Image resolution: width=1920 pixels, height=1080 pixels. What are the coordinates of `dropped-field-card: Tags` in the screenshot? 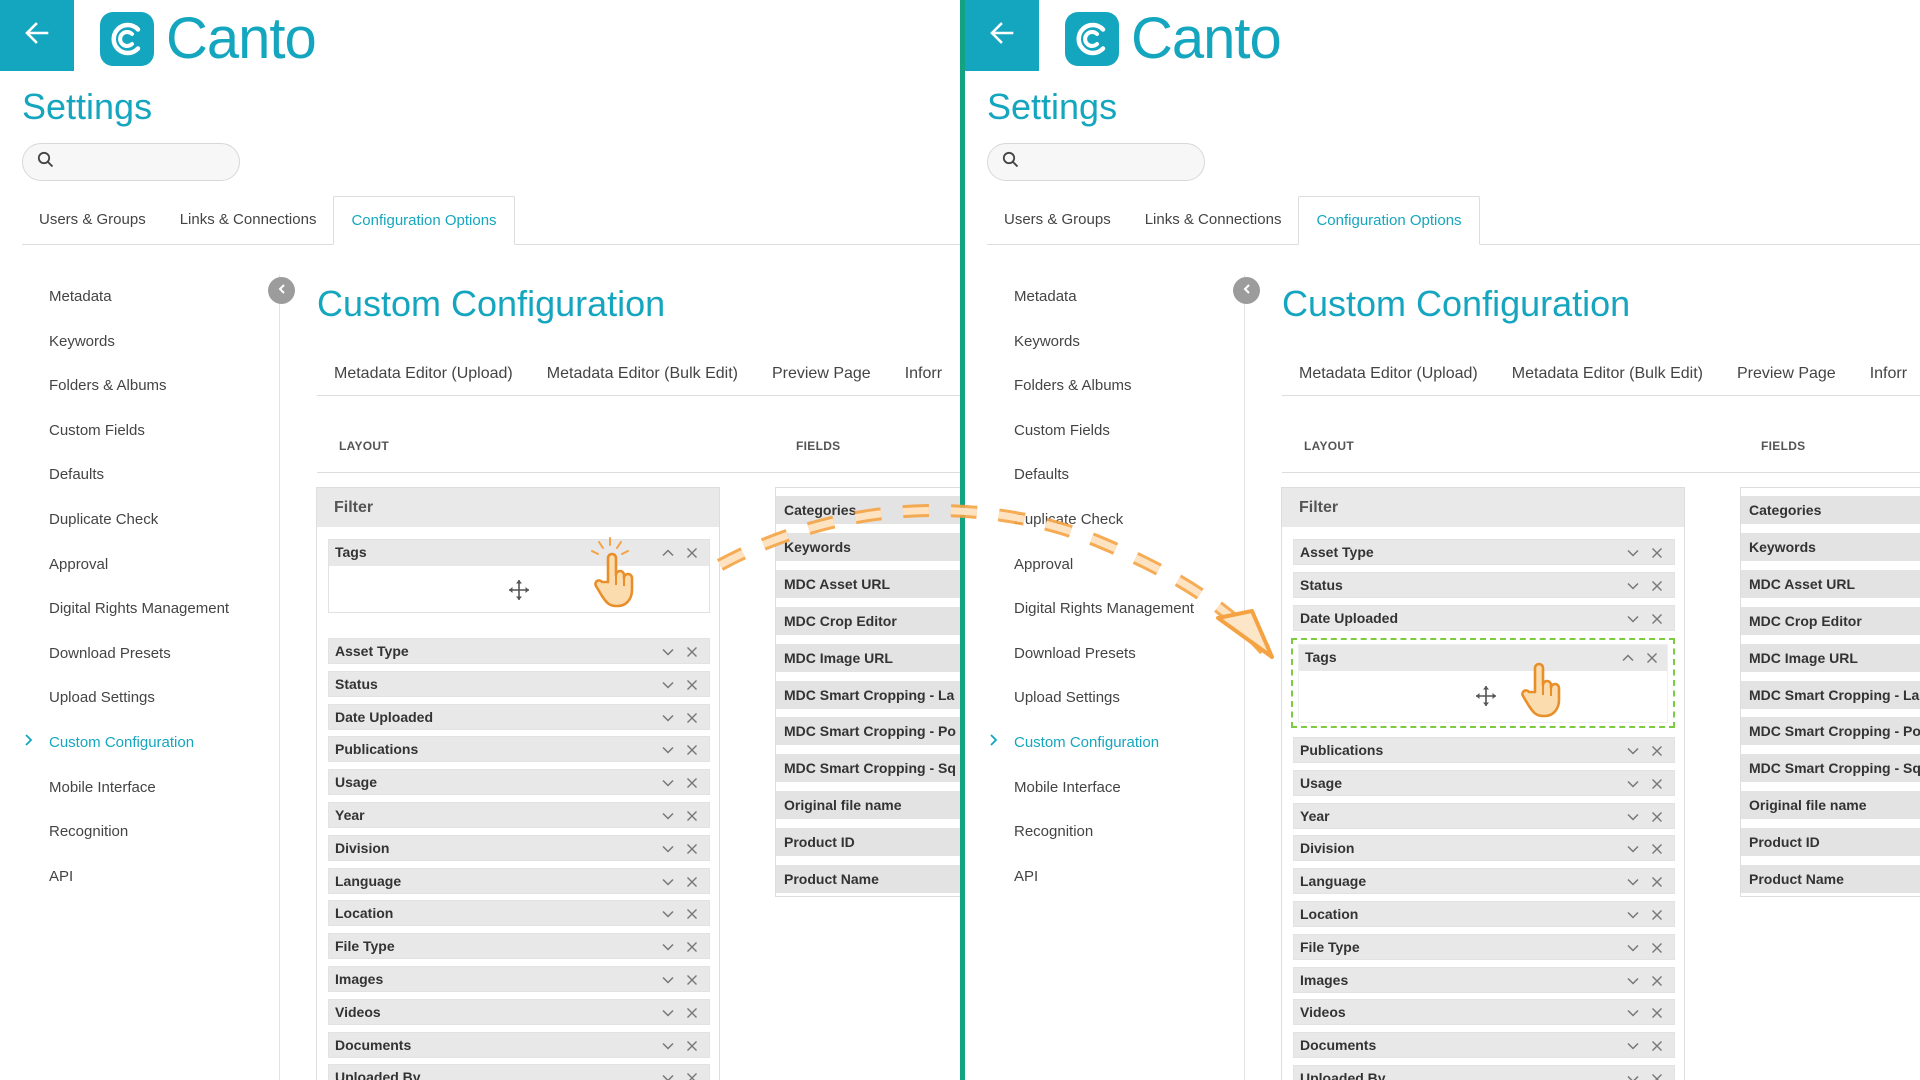 It's located at (1483, 683).